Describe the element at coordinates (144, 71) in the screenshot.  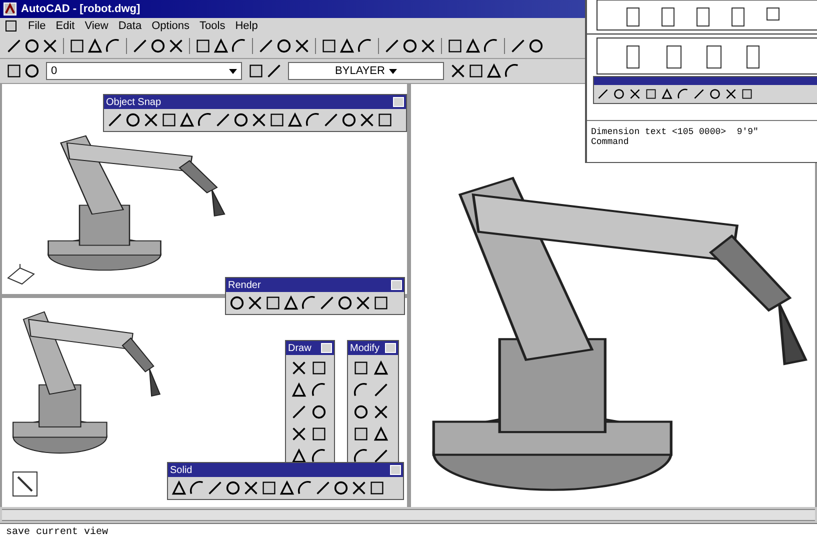
I see `layer-dropdown: 0` at that location.